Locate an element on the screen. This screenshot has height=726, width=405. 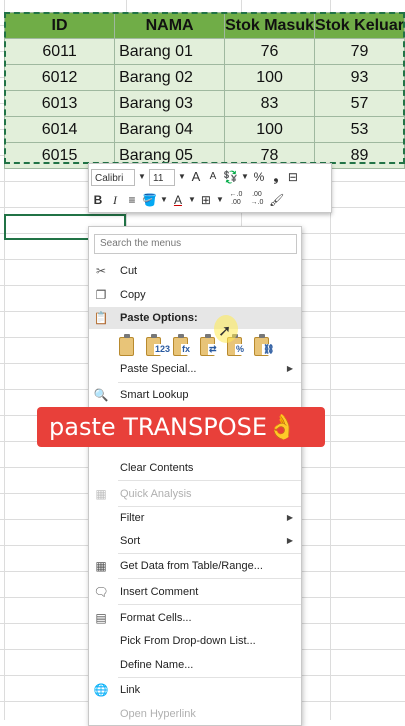
header-stok-masuk: Stok Masuk is located at coordinates (269, 25).